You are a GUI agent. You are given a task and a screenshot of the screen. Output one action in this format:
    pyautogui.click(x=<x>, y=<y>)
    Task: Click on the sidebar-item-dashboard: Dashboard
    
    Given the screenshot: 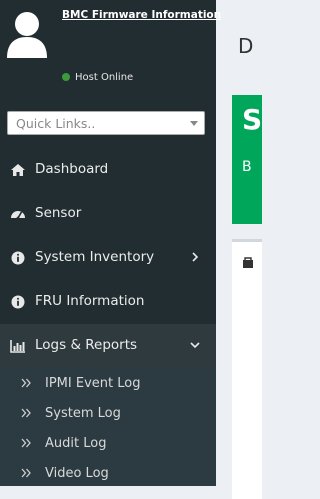 What is the action you would take?
    pyautogui.click(x=108, y=170)
    